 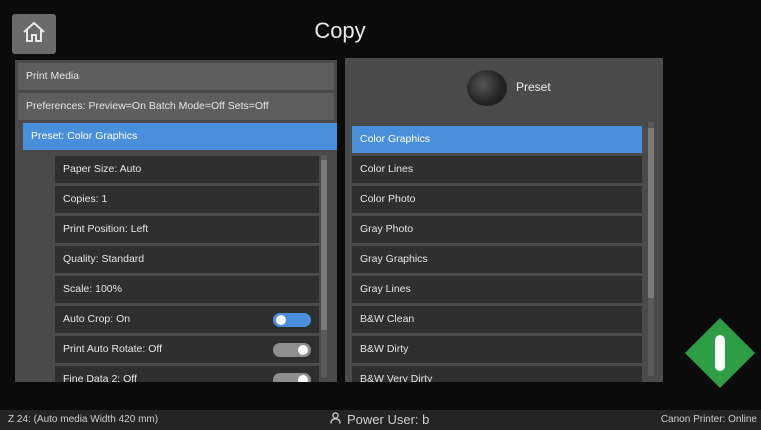 What do you see at coordinates (324, 245) in the screenshot?
I see `settings-scrollbar-thumb` at bounding box center [324, 245].